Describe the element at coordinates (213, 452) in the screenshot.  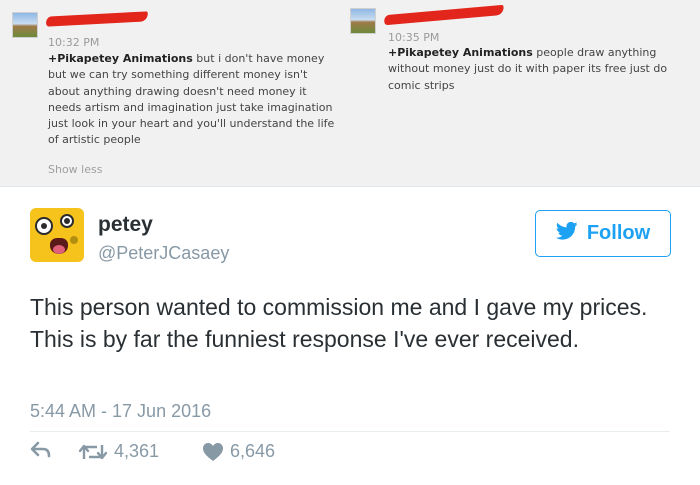
I see `heart-icon` at that location.